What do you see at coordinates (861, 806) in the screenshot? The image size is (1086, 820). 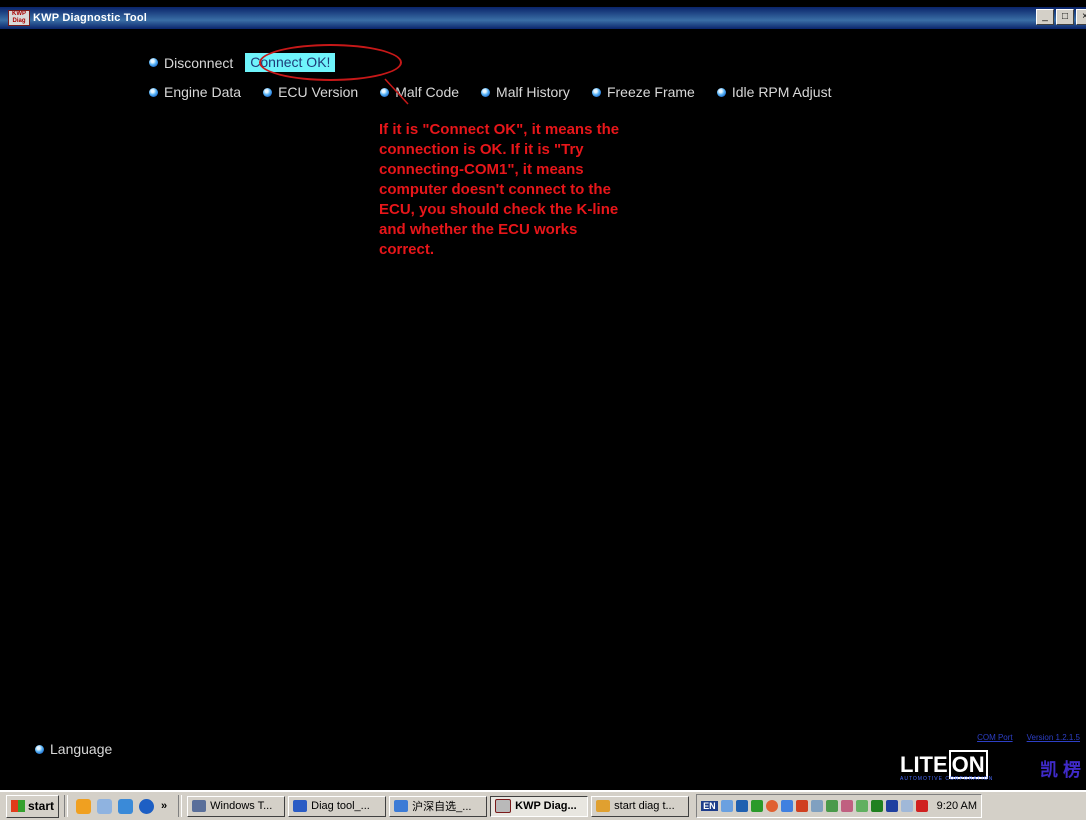 I see `leaf-icon` at bounding box center [861, 806].